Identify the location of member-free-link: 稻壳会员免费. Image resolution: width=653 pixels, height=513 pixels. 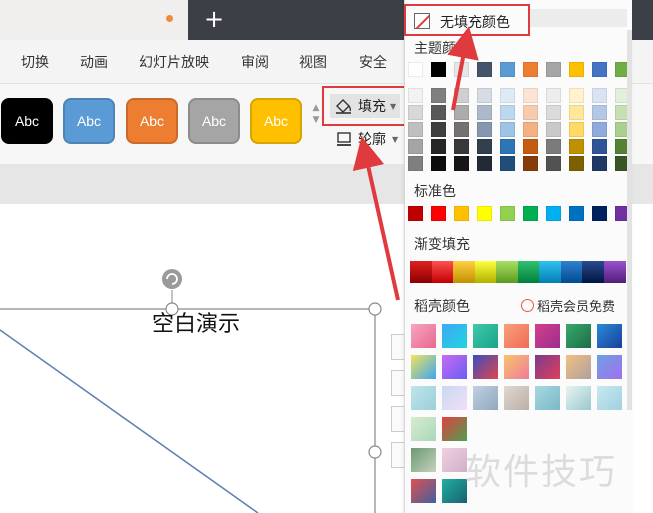
(568, 305).